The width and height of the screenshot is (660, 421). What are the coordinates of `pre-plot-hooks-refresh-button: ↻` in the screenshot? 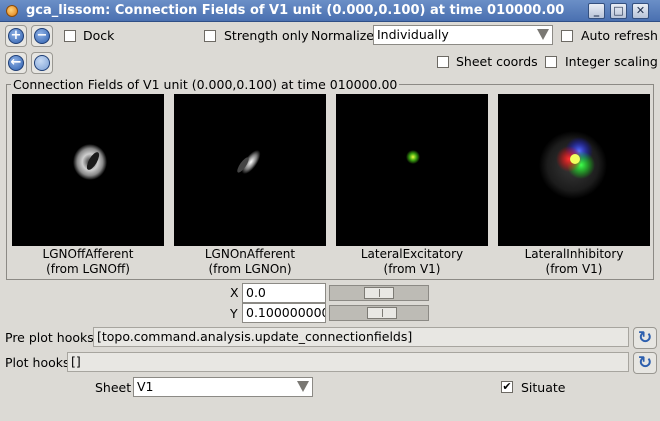 It's located at (645, 338).